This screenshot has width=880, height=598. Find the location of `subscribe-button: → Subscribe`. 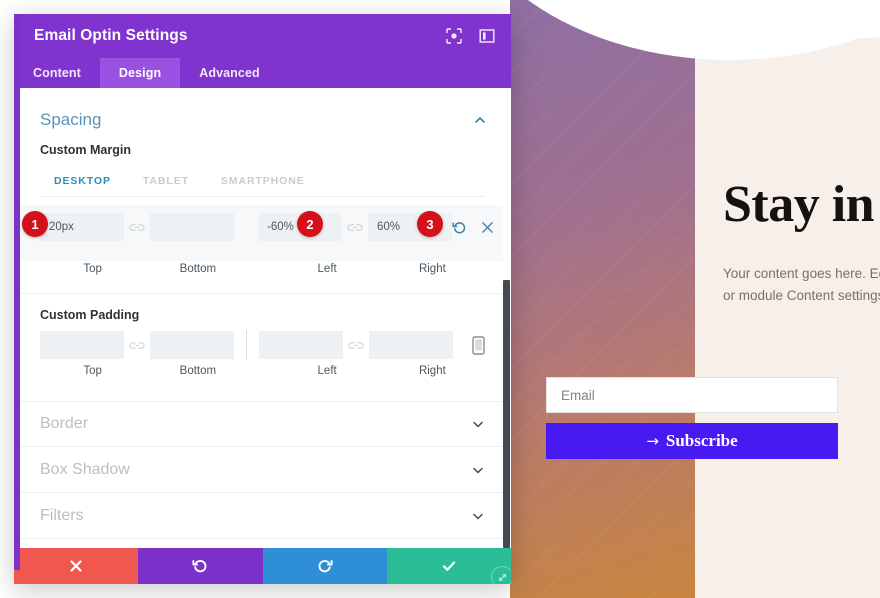

subscribe-button: → Subscribe is located at coordinates (692, 441).